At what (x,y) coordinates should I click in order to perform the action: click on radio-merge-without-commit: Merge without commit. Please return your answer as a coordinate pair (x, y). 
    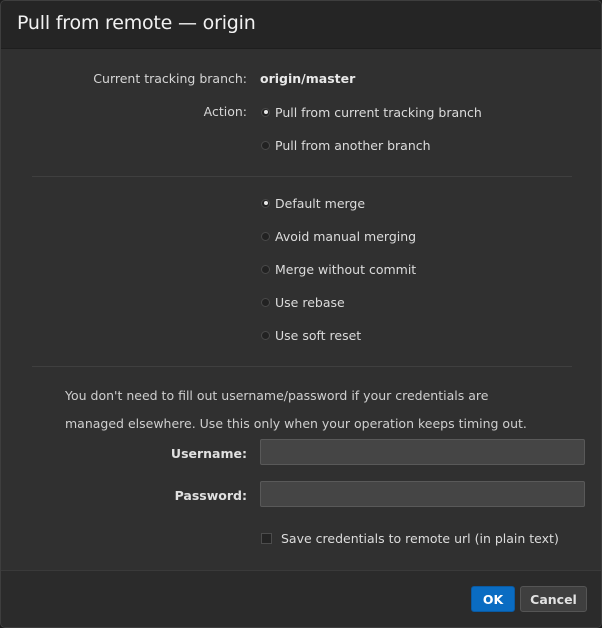
    Looking at the image, I should click on (338, 269).